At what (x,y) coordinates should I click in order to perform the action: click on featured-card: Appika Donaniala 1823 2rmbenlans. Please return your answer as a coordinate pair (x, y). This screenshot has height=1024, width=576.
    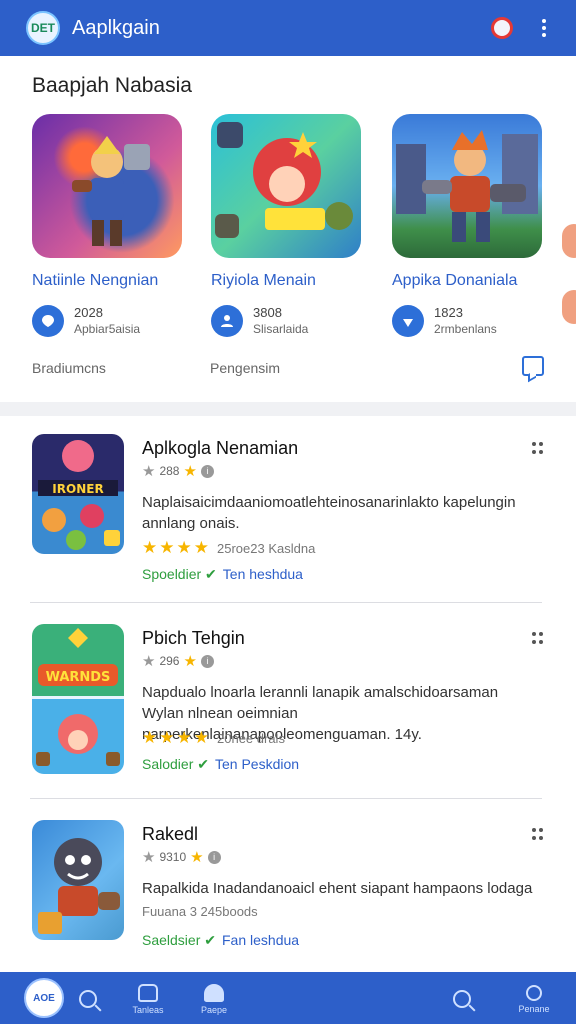
    Looking at the image, I should click on (468, 226).